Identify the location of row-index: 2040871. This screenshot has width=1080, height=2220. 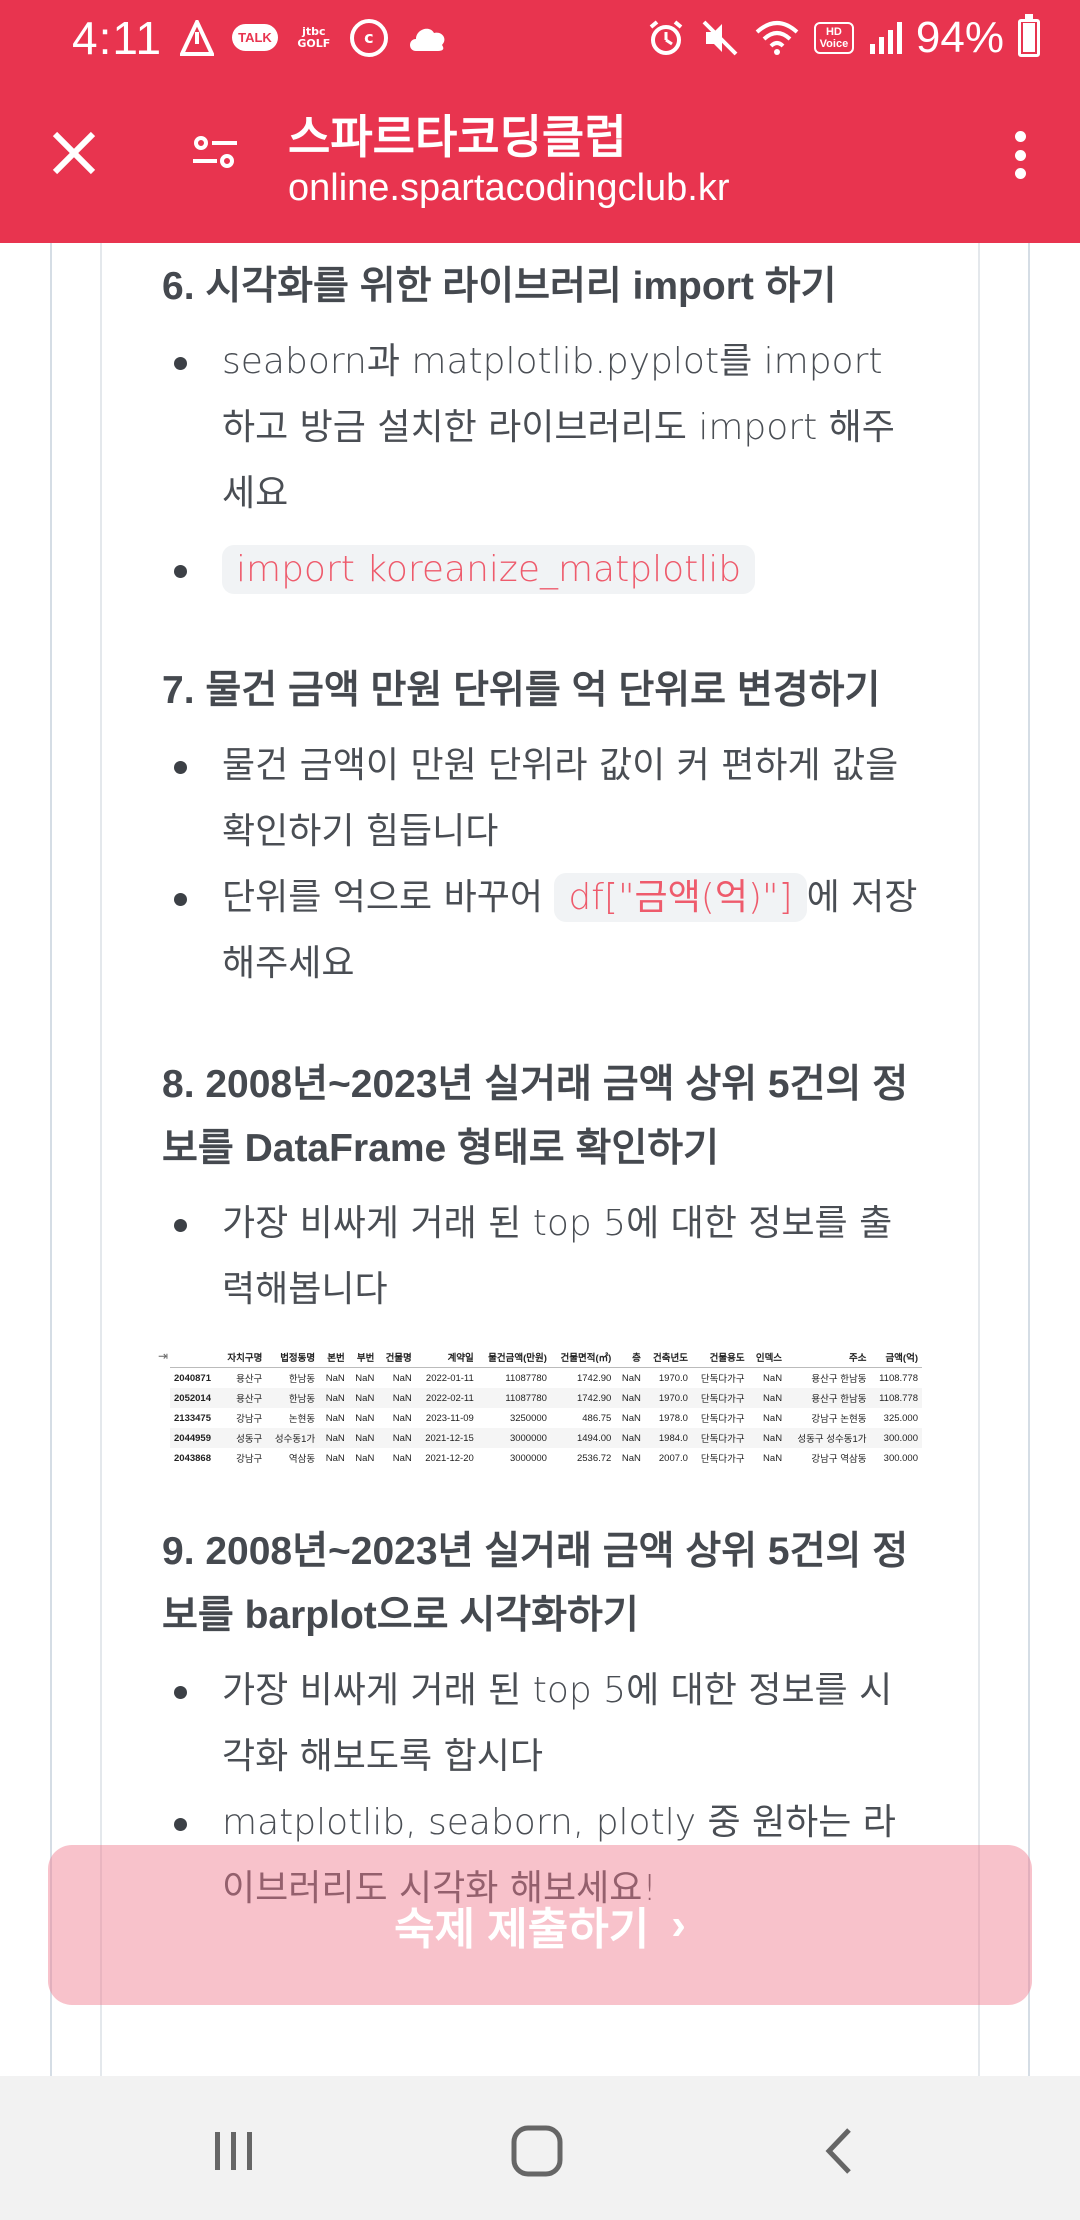
(192, 1378).